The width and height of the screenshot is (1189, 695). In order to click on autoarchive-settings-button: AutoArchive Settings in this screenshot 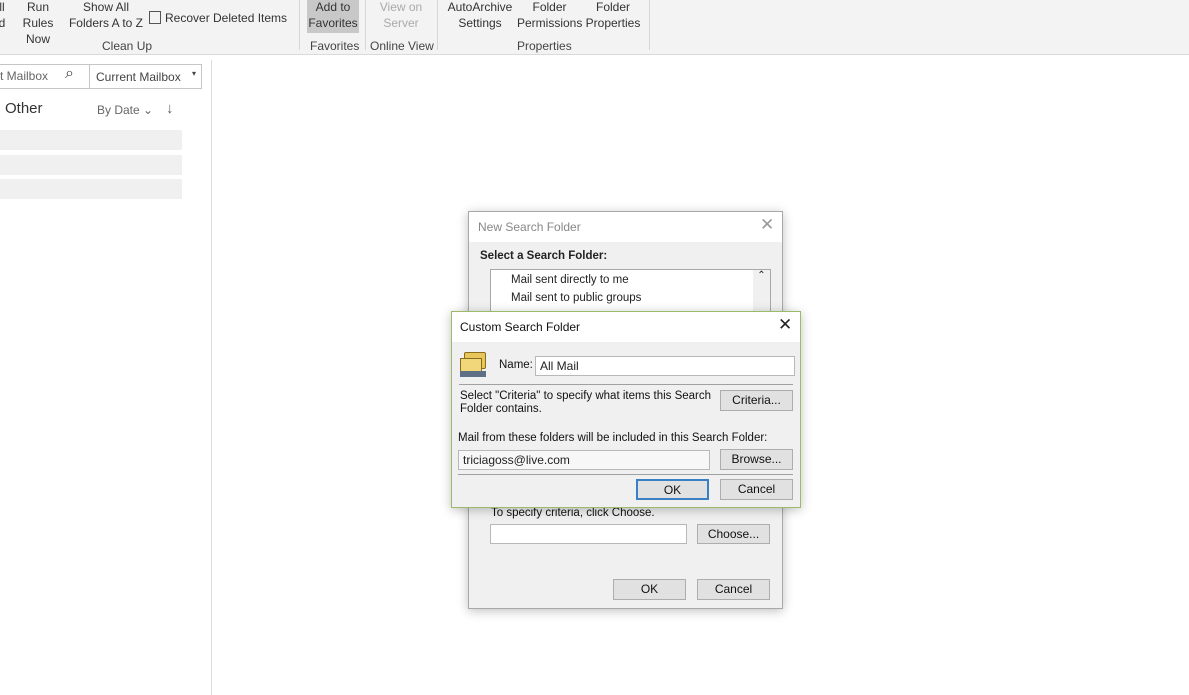, I will do `click(480, 15)`.